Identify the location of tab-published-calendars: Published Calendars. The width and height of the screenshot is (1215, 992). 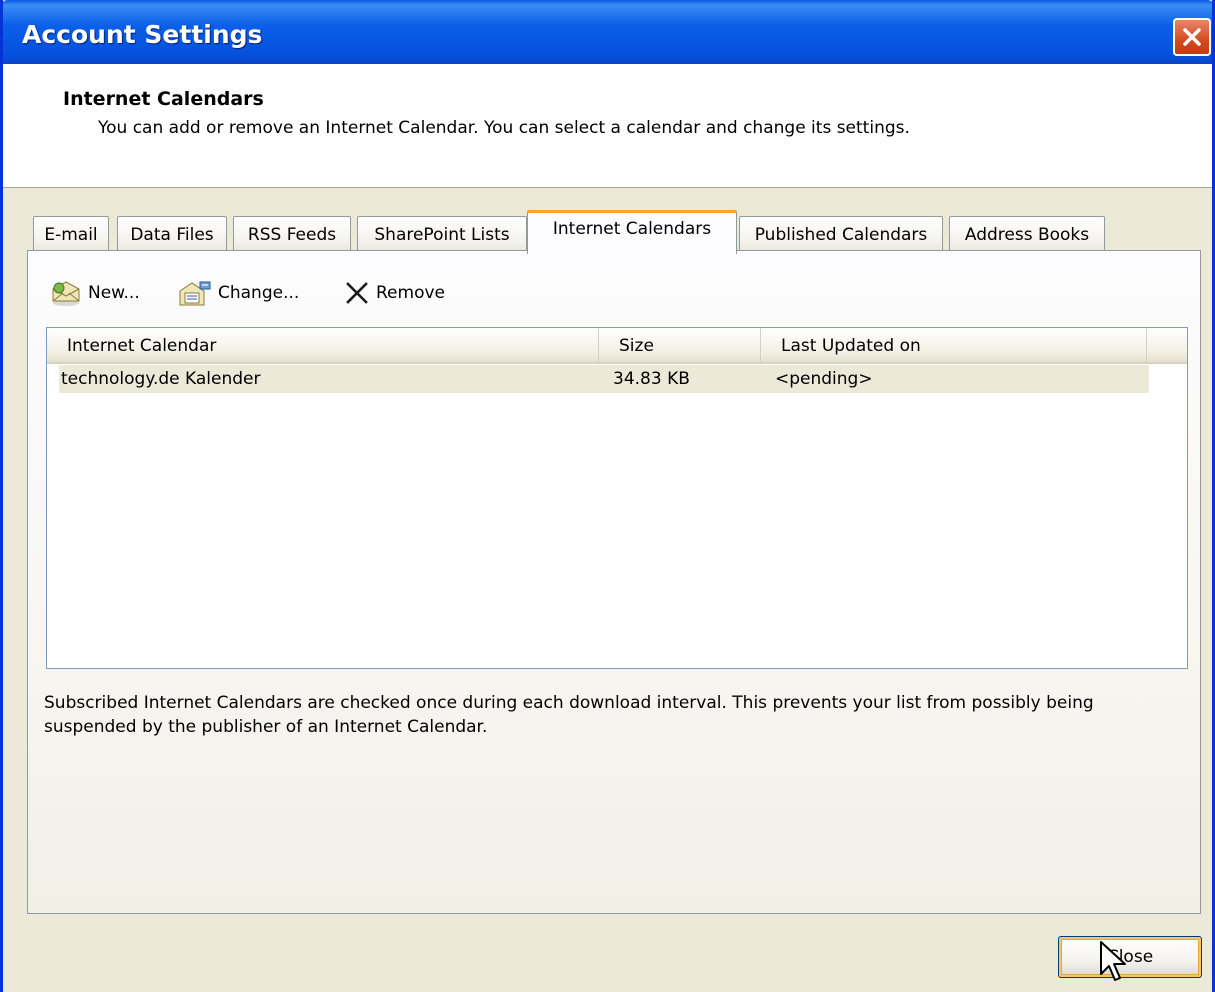
(841, 234).